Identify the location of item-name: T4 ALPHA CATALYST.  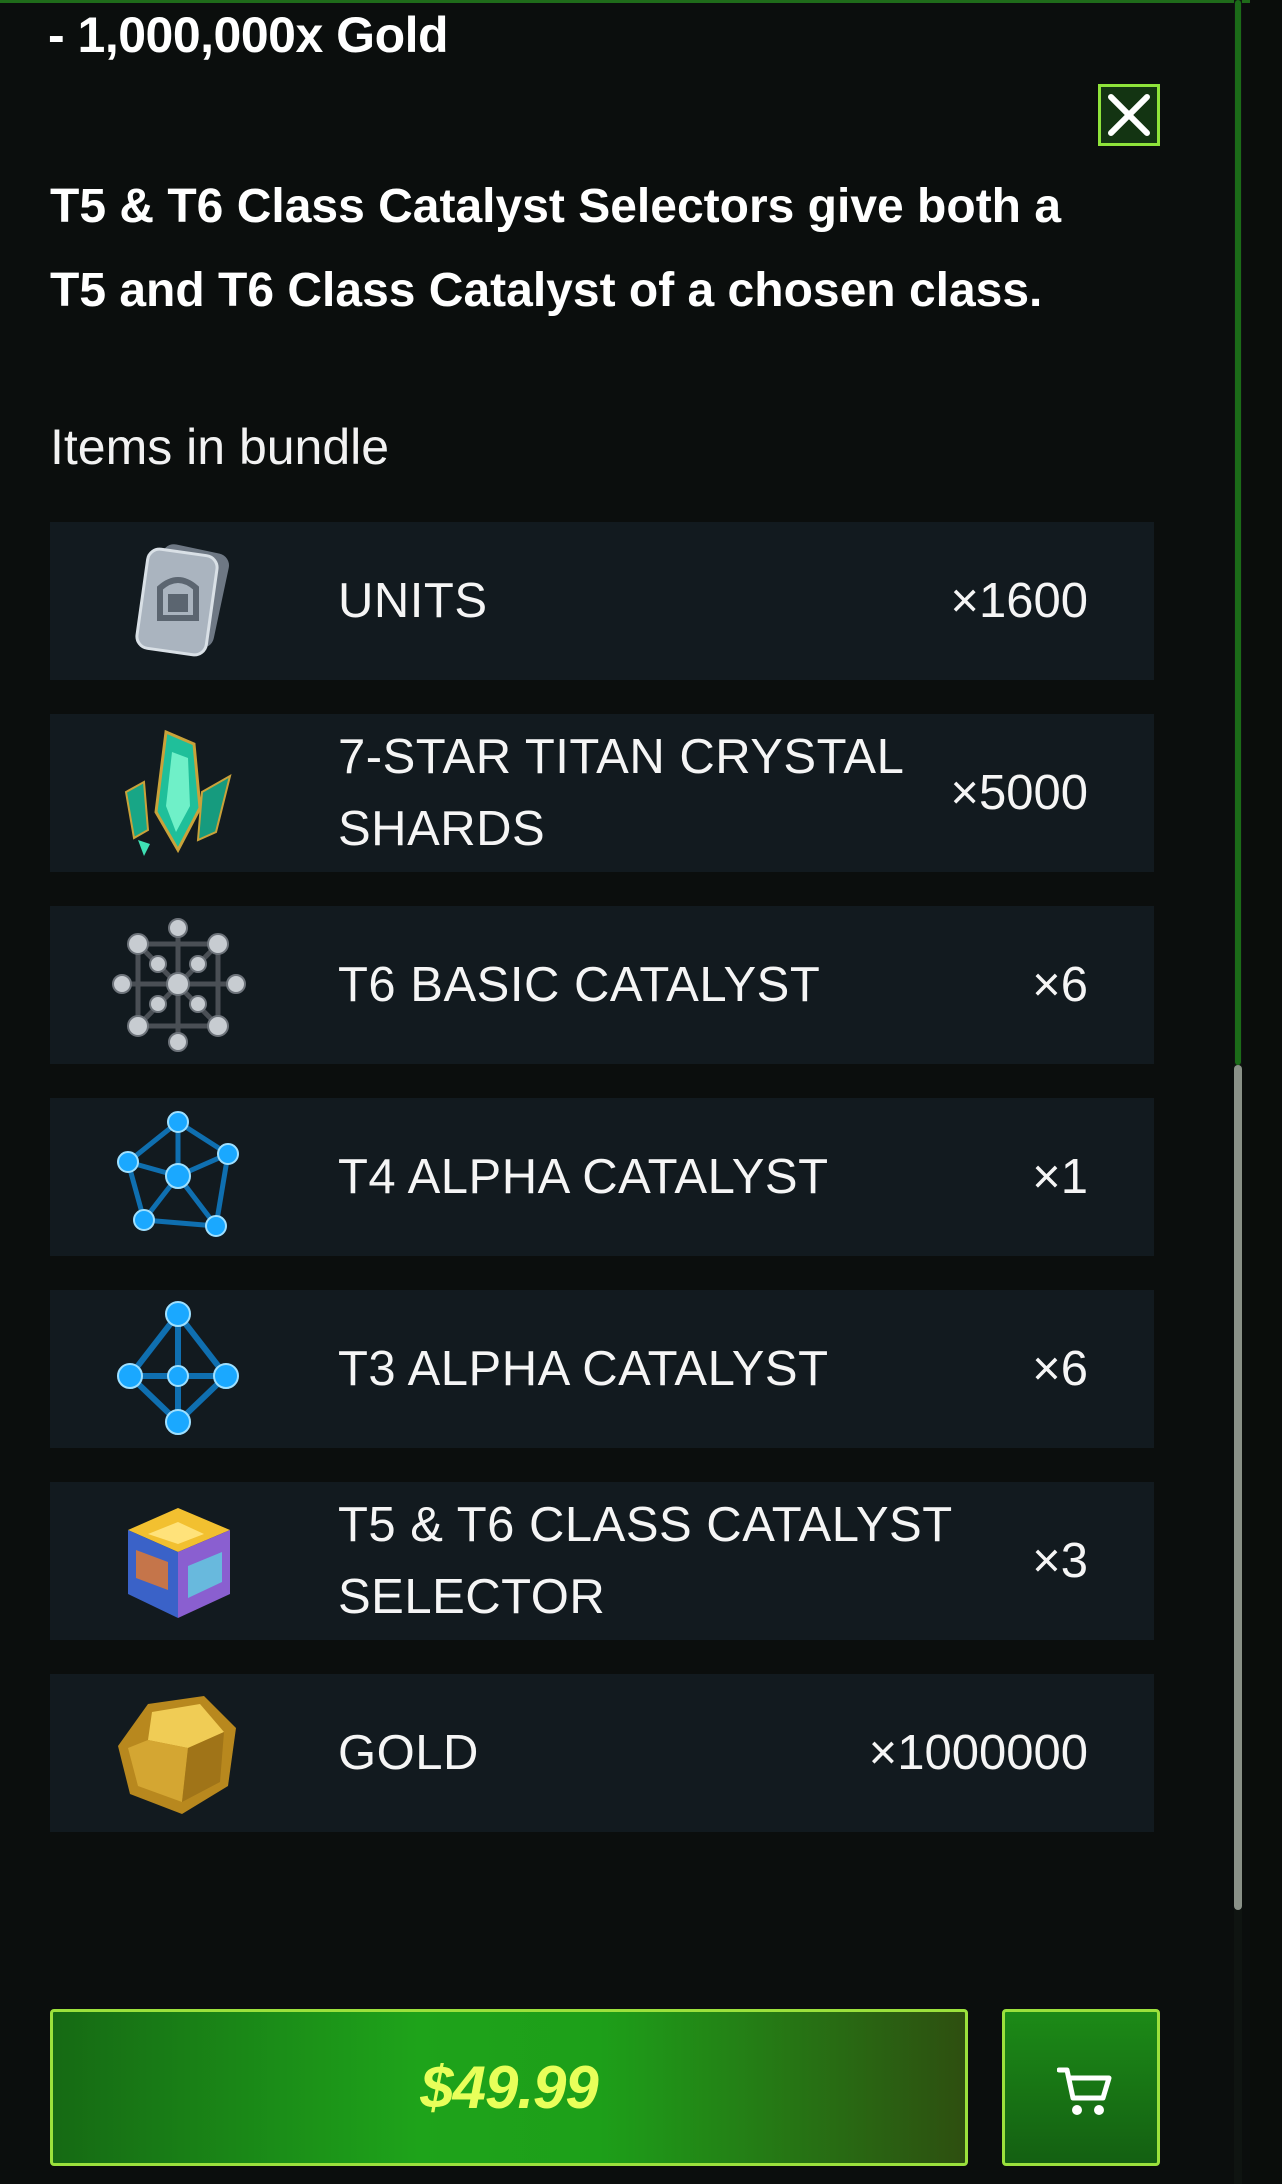
(583, 1177).